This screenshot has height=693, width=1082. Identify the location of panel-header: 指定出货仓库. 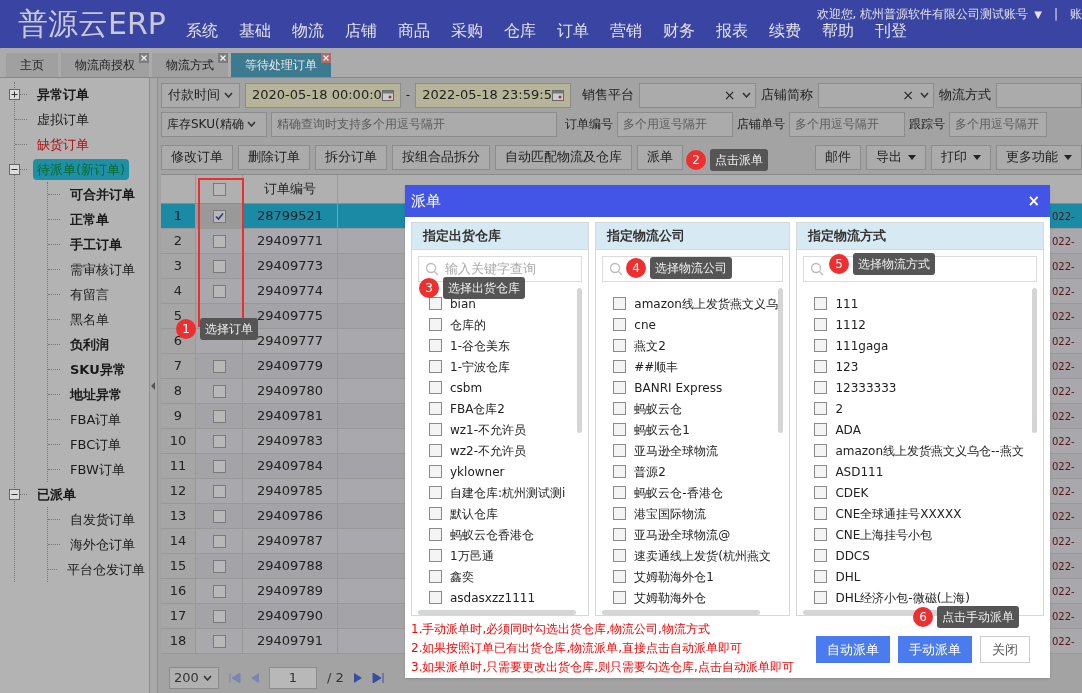
(500, 236).